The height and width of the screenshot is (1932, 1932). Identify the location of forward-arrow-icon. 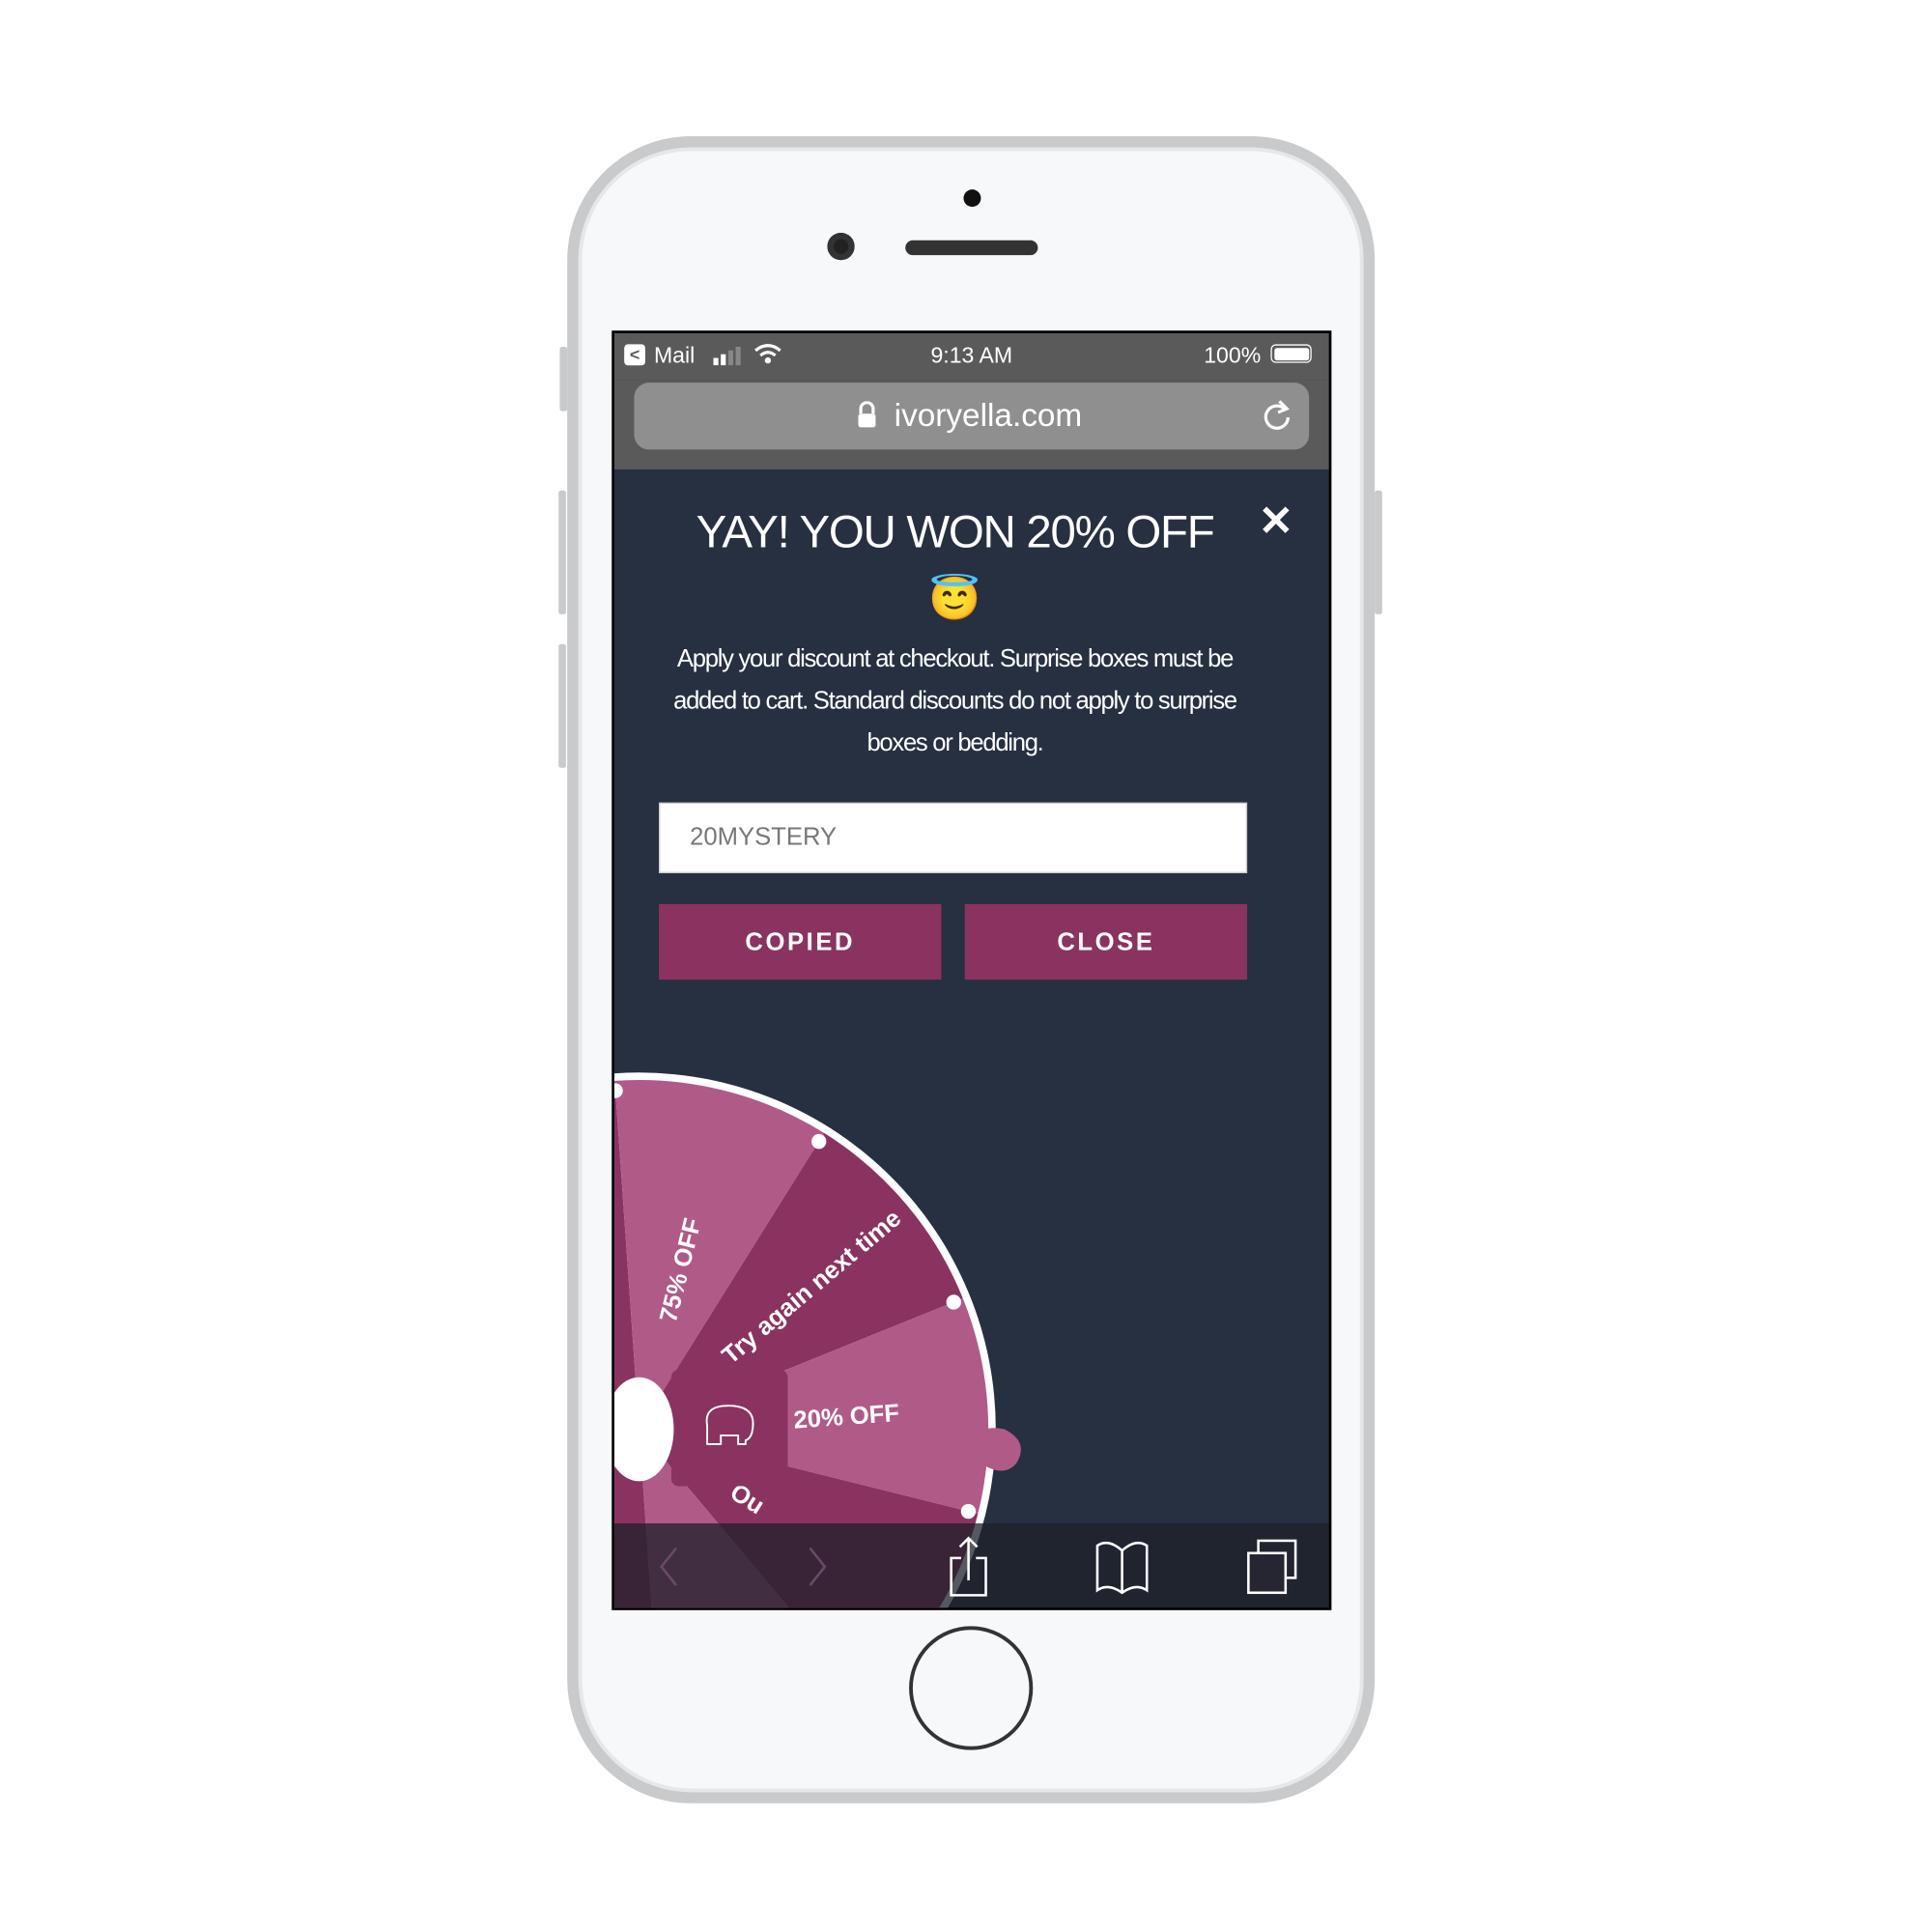
(818, 1567).